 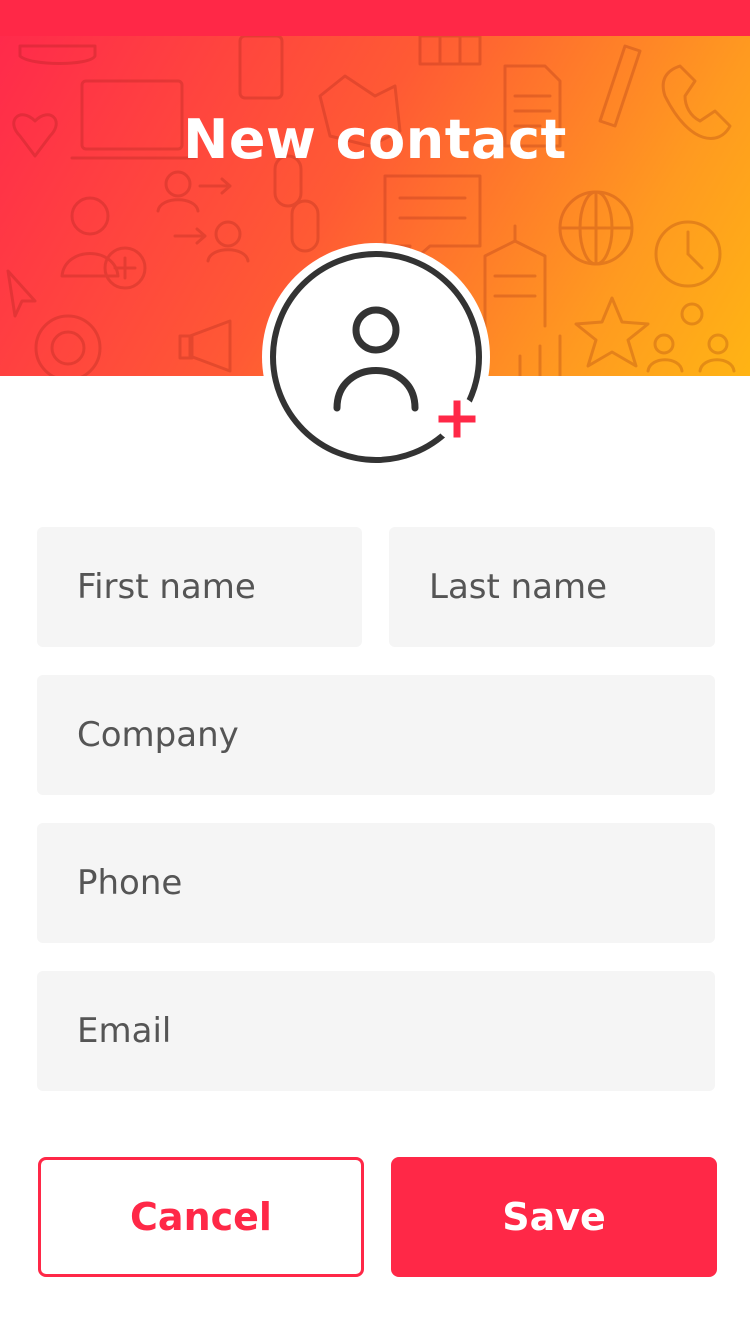 I want to click on last-name-input, so click(x=552, y=587).